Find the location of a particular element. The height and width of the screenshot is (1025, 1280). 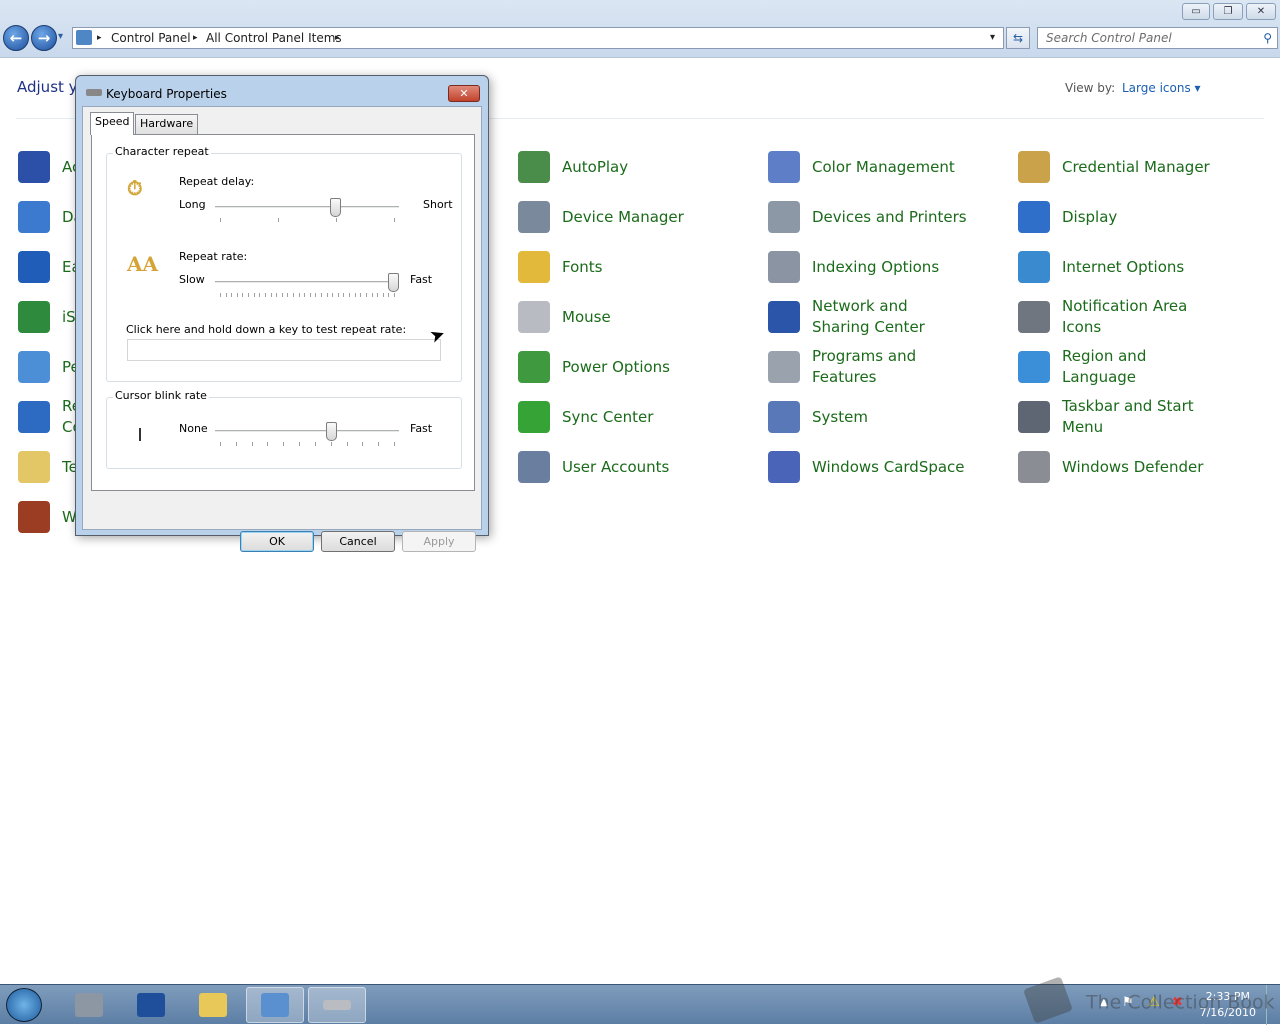

control-panel-item: Mouse is located at coordinates (564, 317).